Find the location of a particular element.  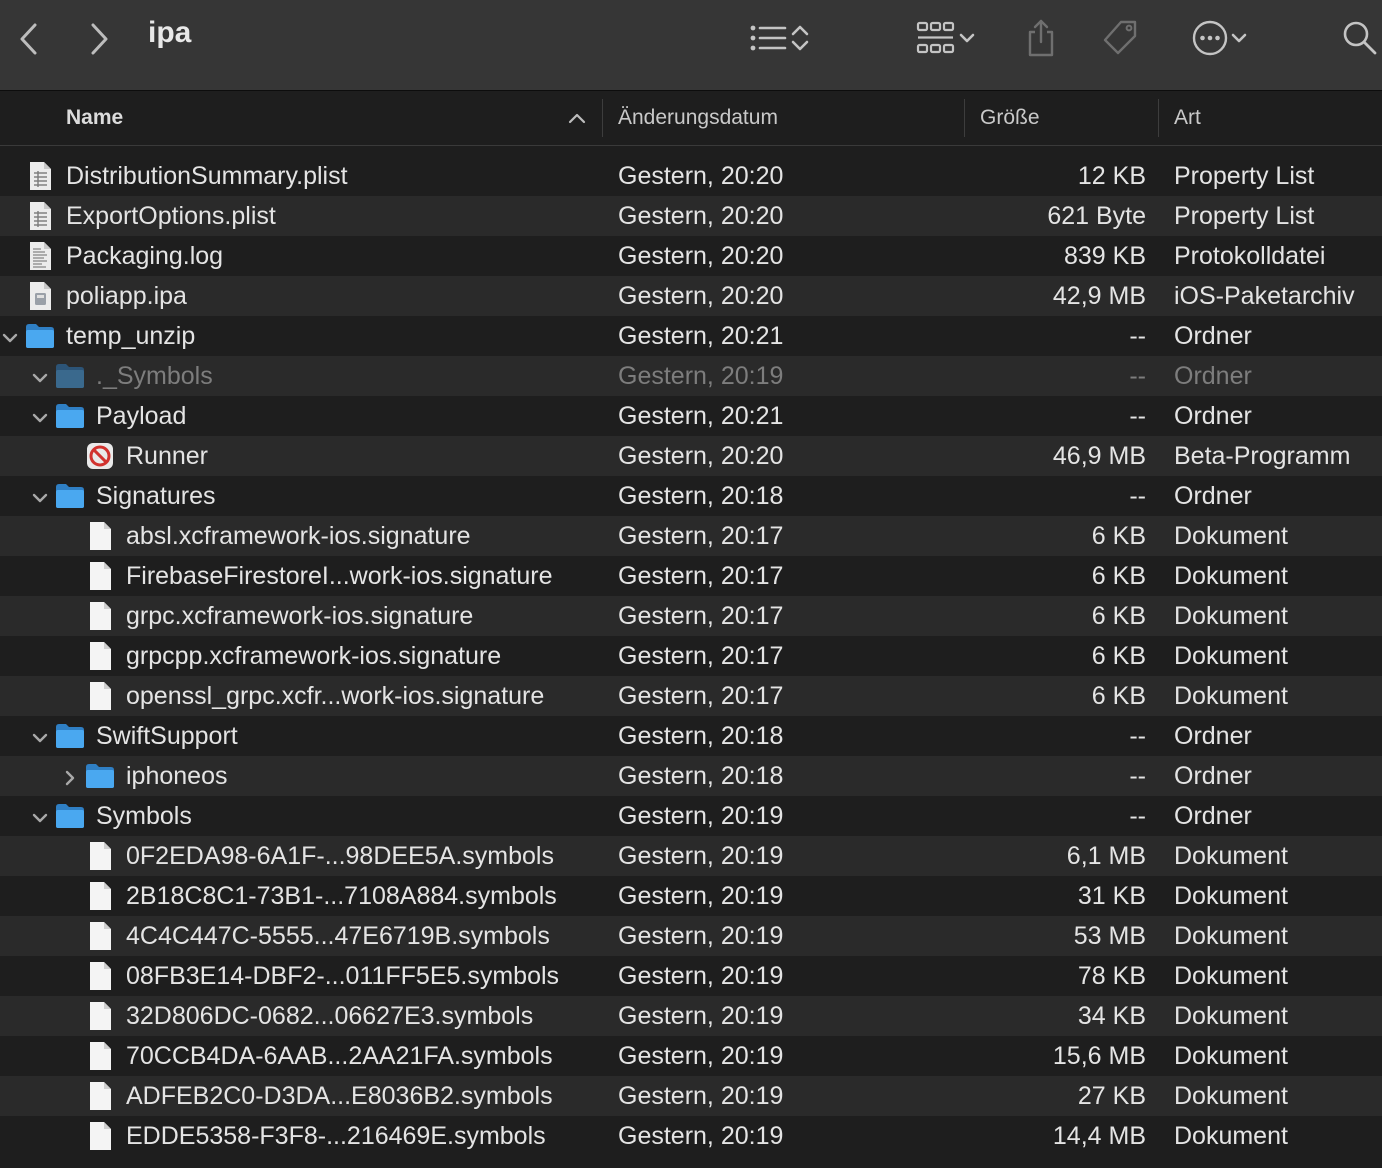

file-size: 621 Byte is located at coordinates (1096, 216).